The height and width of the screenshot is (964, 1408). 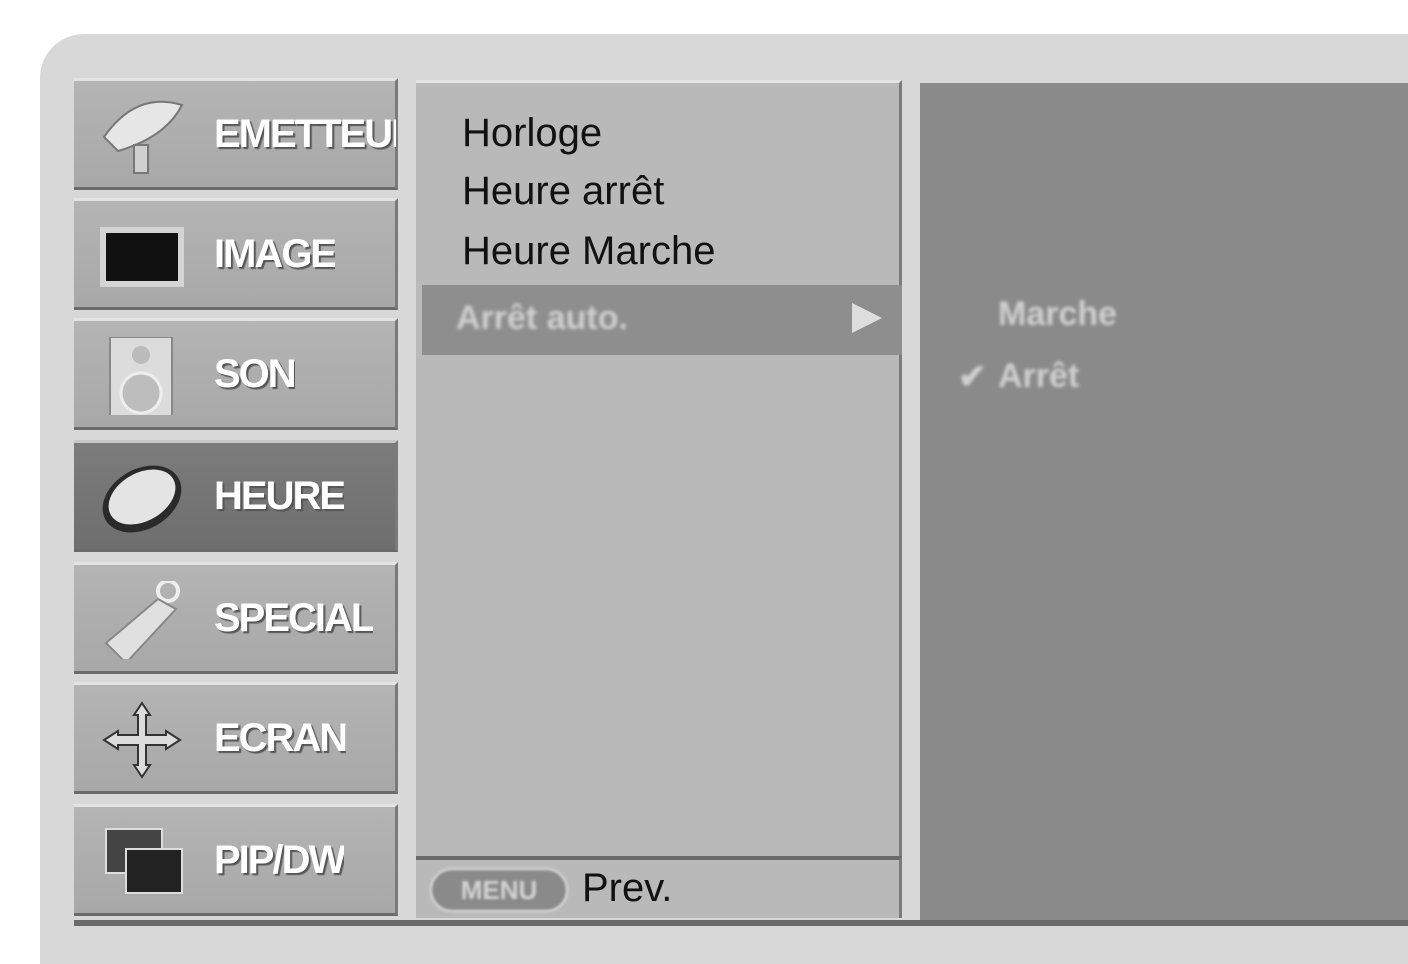 What do you see at coordinates (279, 860) in the screenshot?
I see `category-label: PIP/DW` at bounding box center [279, 860].